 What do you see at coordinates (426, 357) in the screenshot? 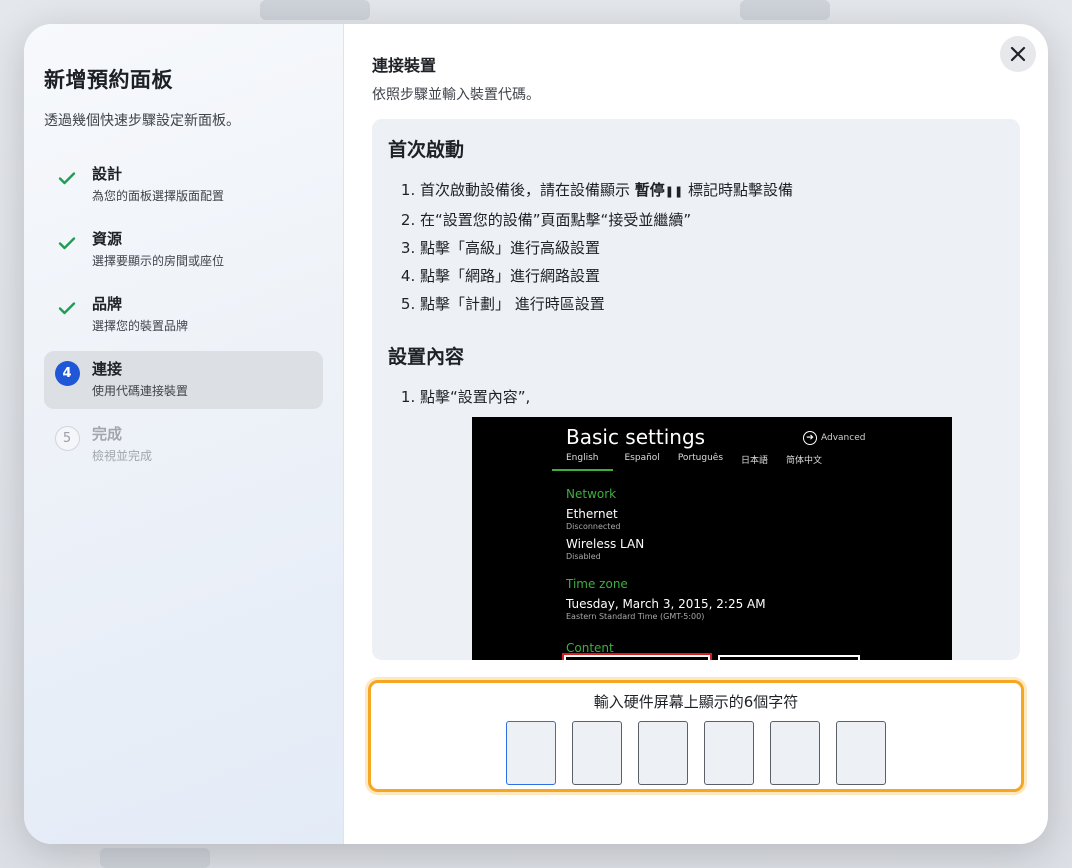
I see `guide-heading-content: 設置內容` at bounding box center [426, 357].